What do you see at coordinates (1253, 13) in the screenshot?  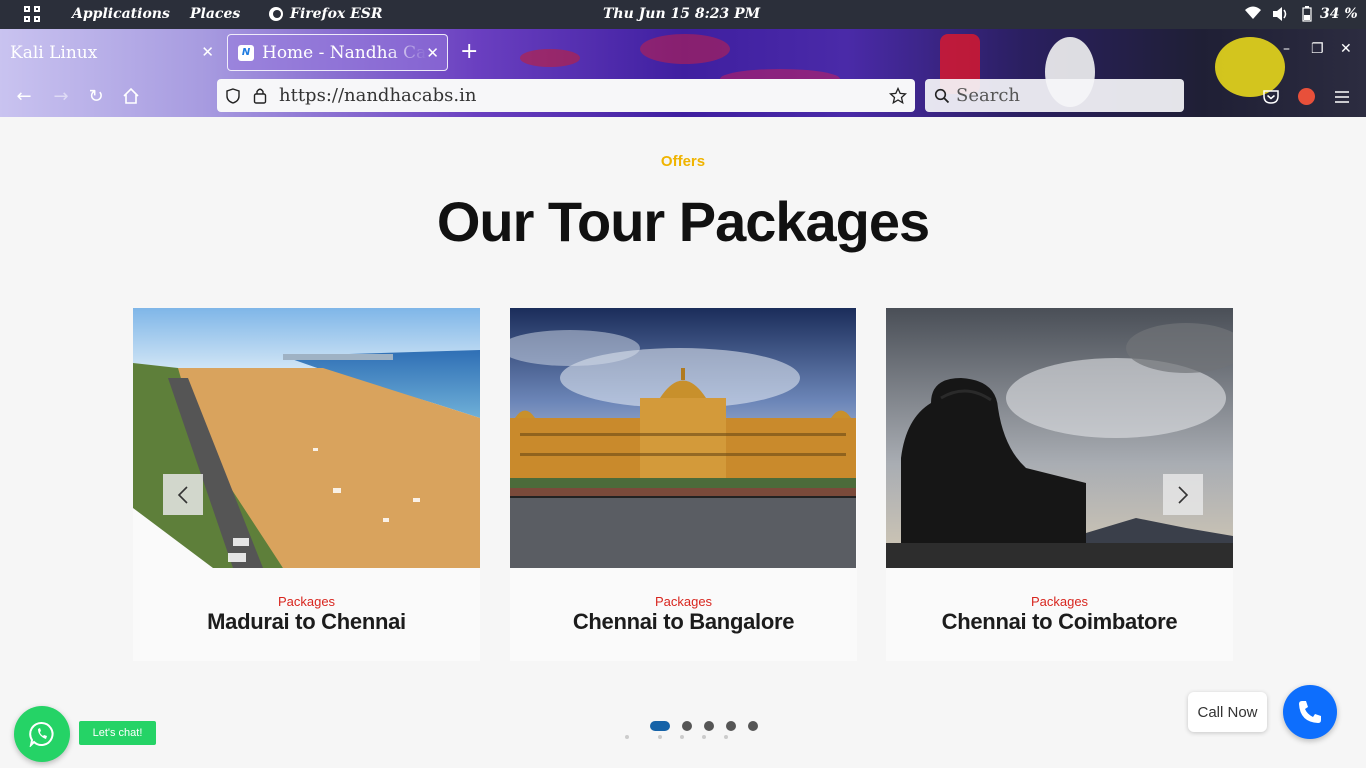 I see `wifi-icon` at bounding box center [1253, 13].